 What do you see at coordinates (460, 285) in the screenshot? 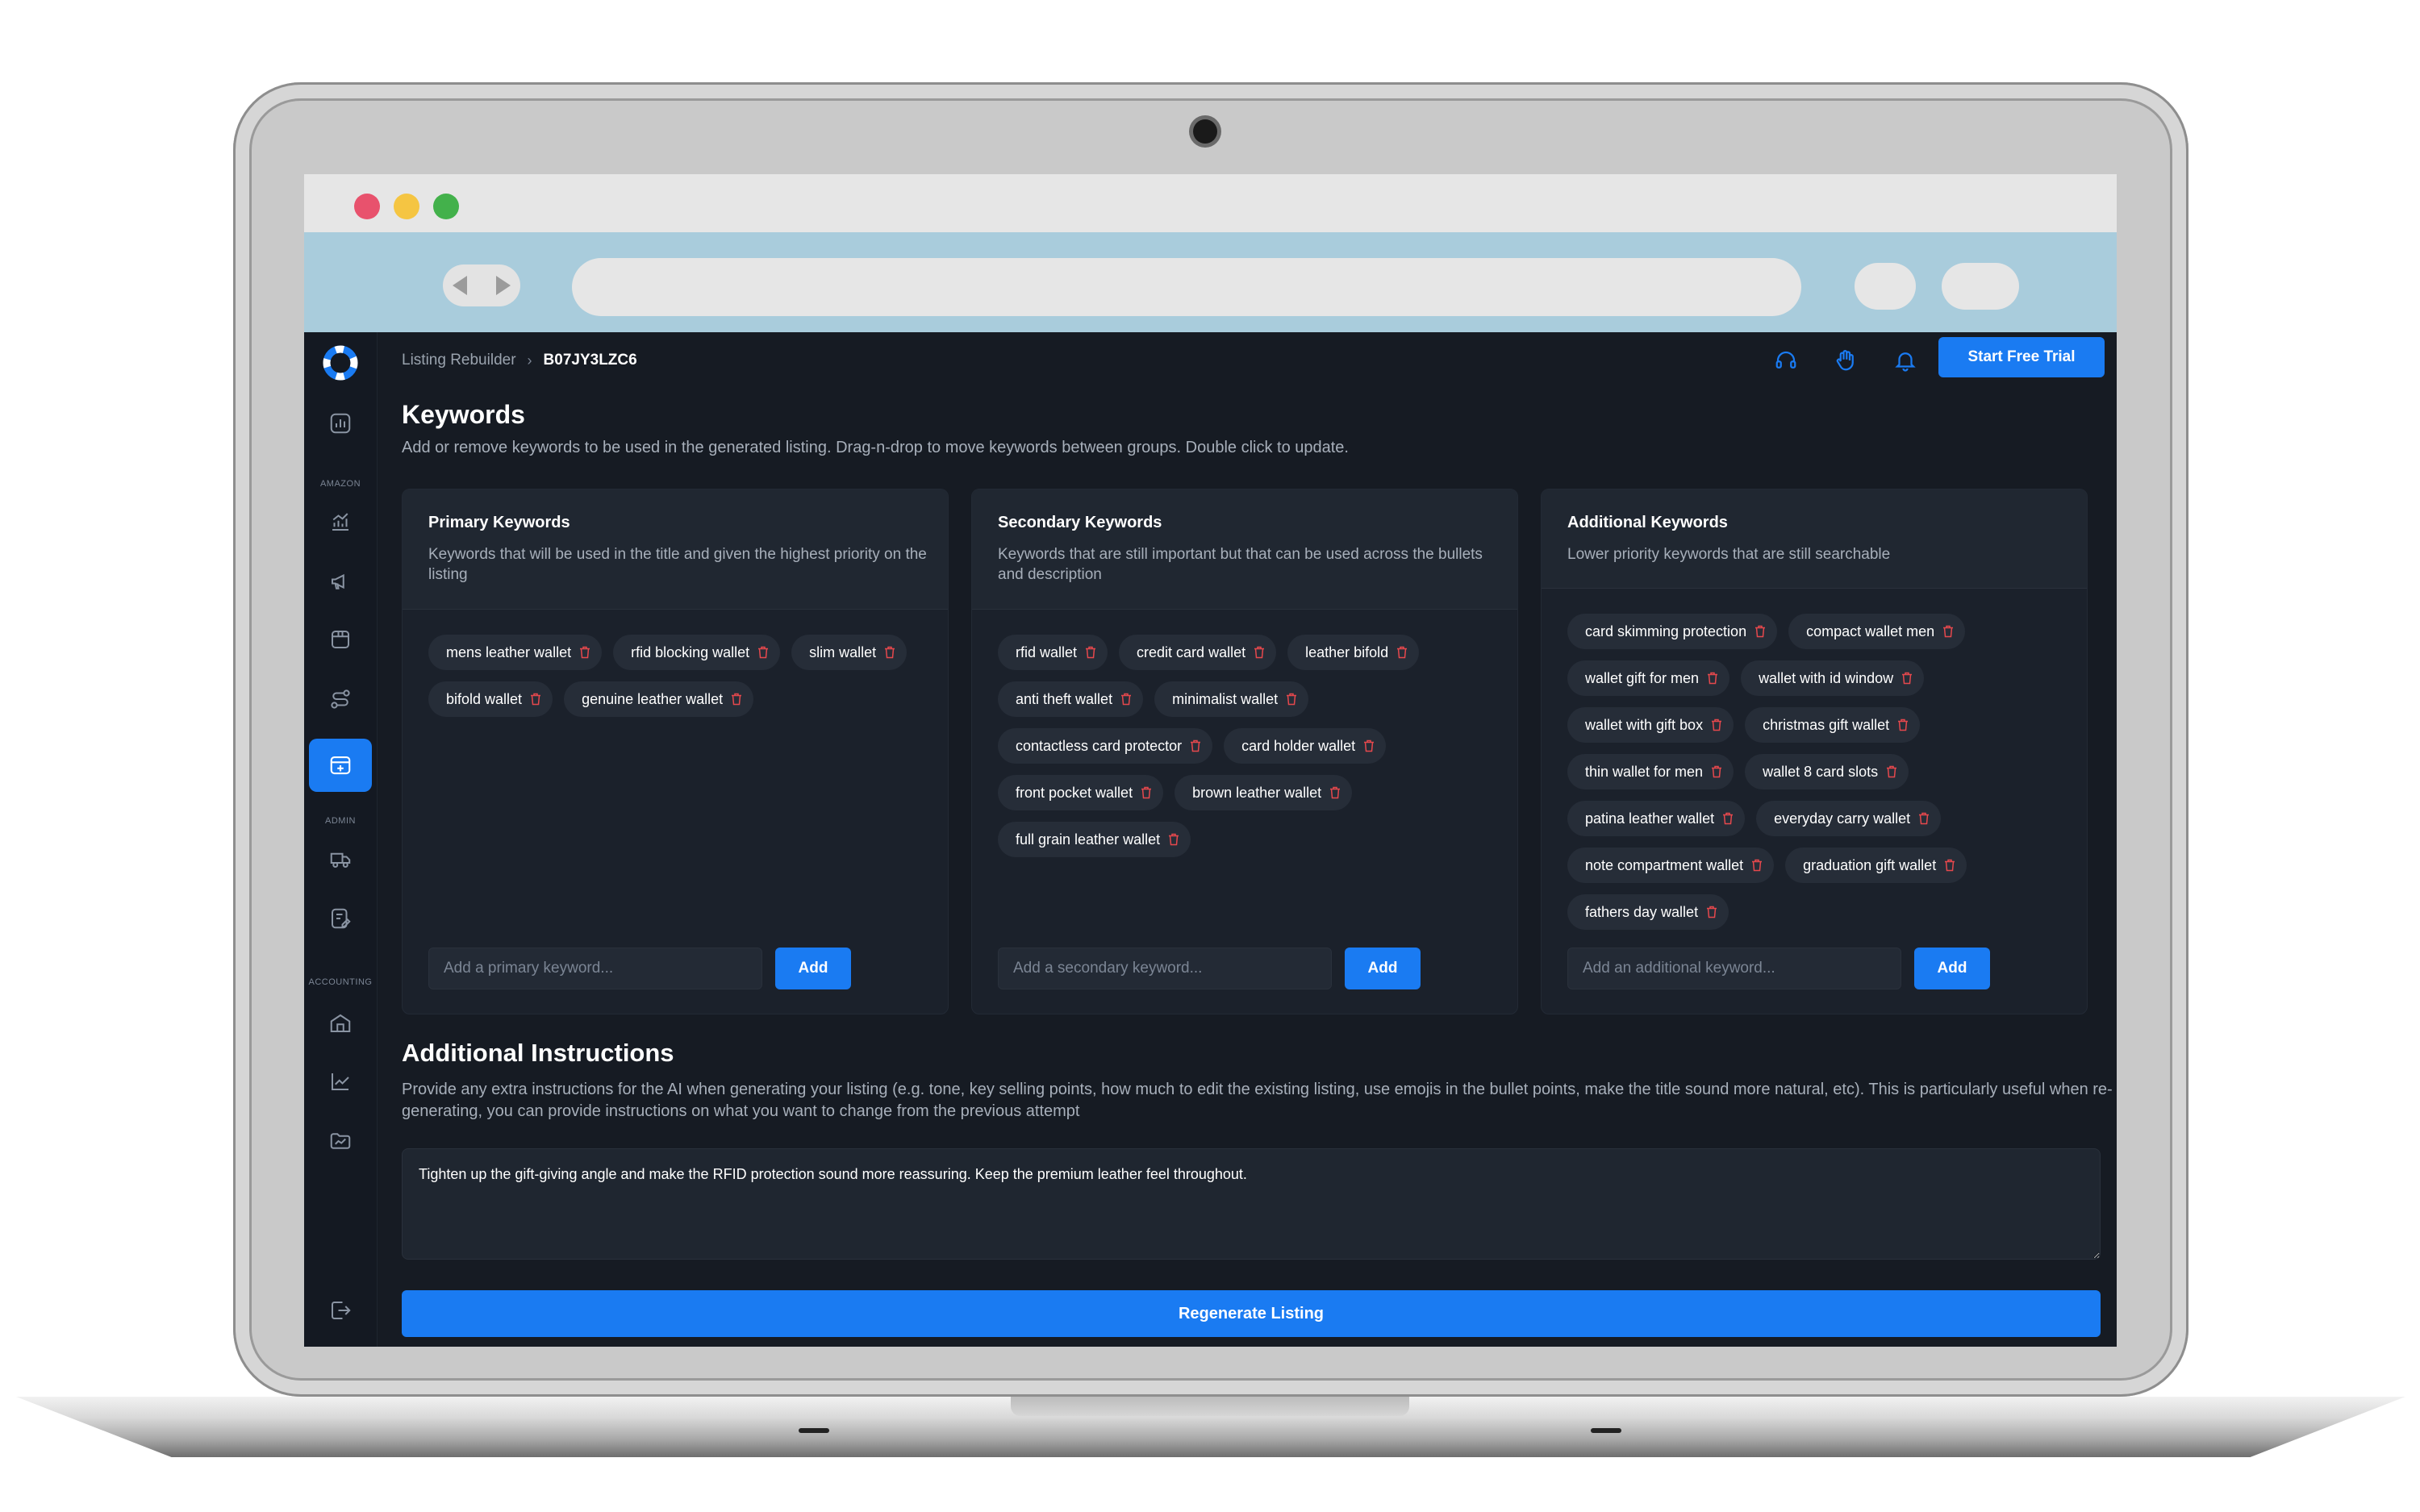
I see `back-arrow-icon` at bounding box center [460, 285].